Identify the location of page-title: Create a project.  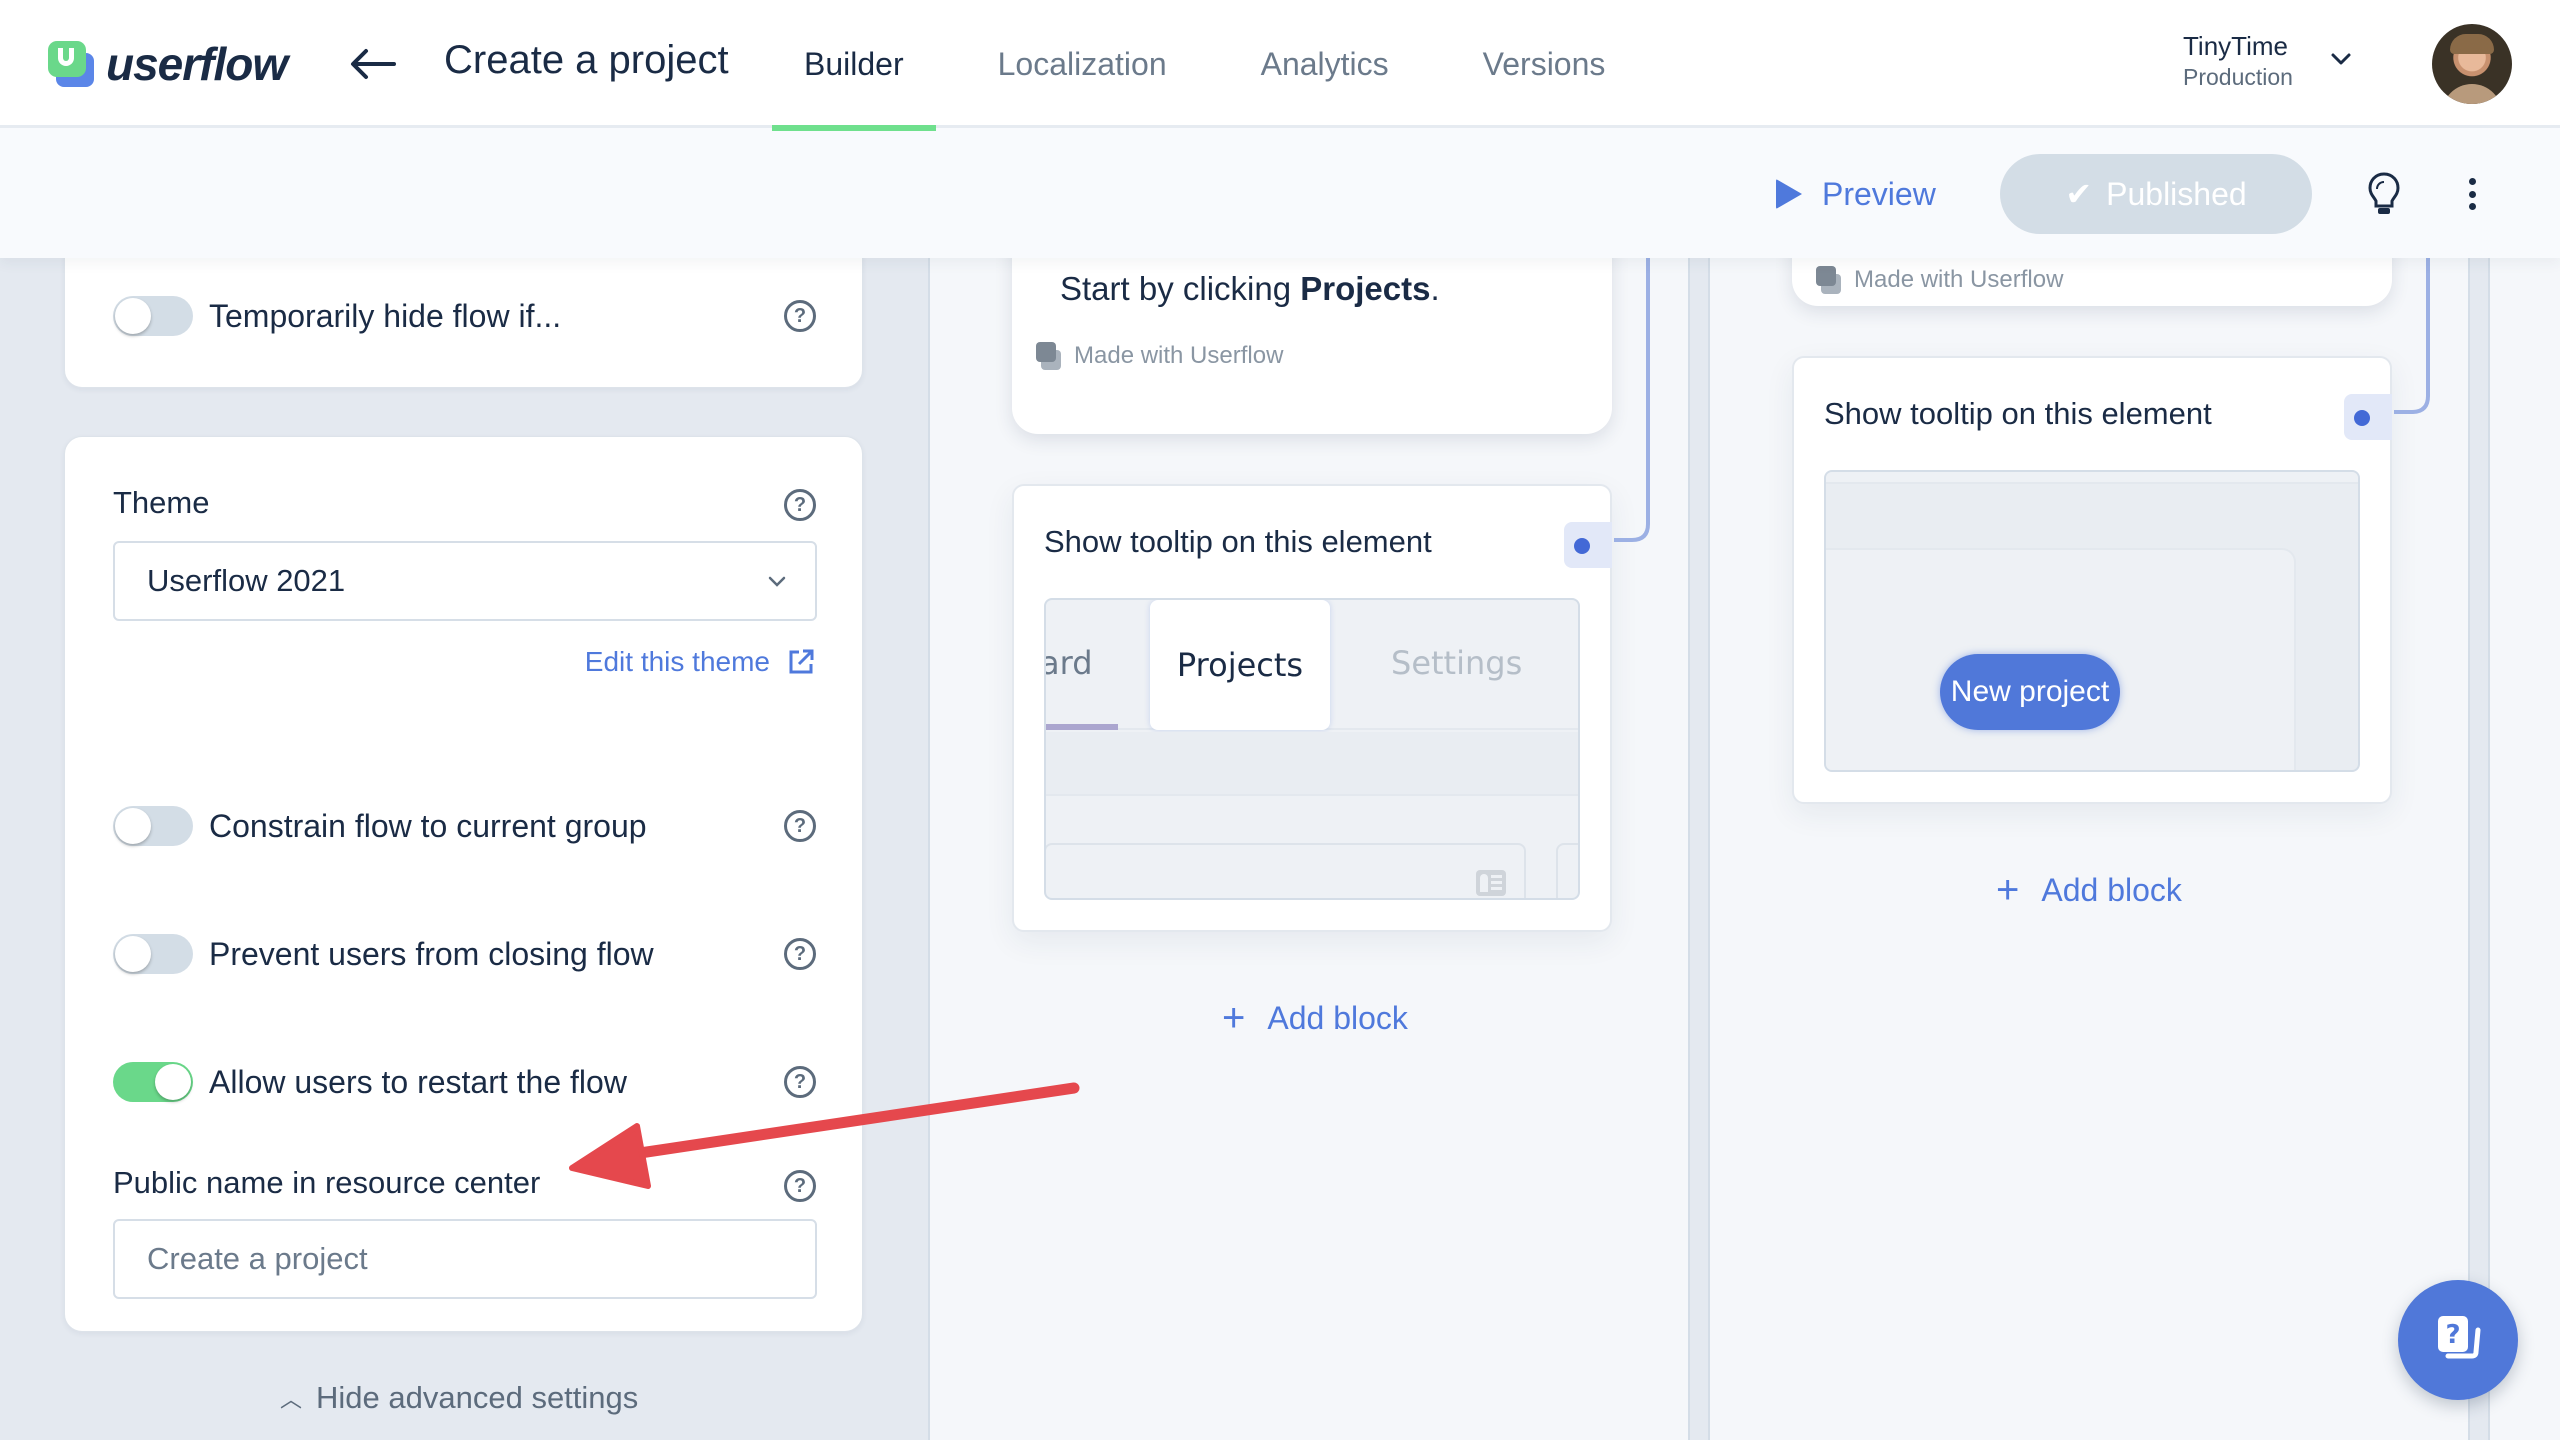
(586, 60).